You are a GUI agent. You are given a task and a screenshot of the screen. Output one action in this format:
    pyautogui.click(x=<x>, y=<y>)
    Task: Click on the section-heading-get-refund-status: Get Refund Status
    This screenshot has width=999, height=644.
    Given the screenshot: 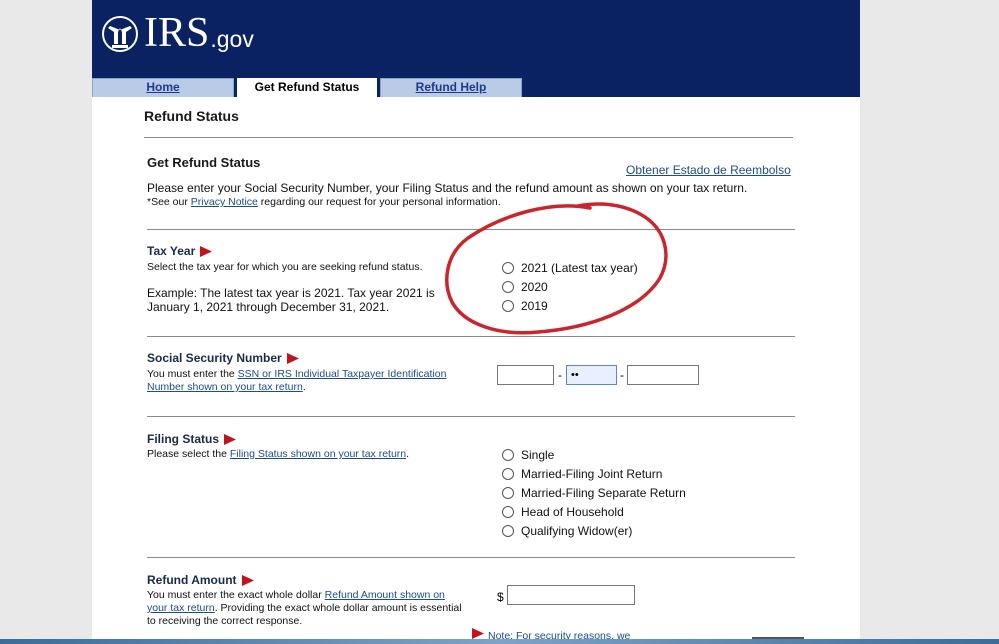 What is the action you would take?
    pyautogui.click(x=204, y=162)
    